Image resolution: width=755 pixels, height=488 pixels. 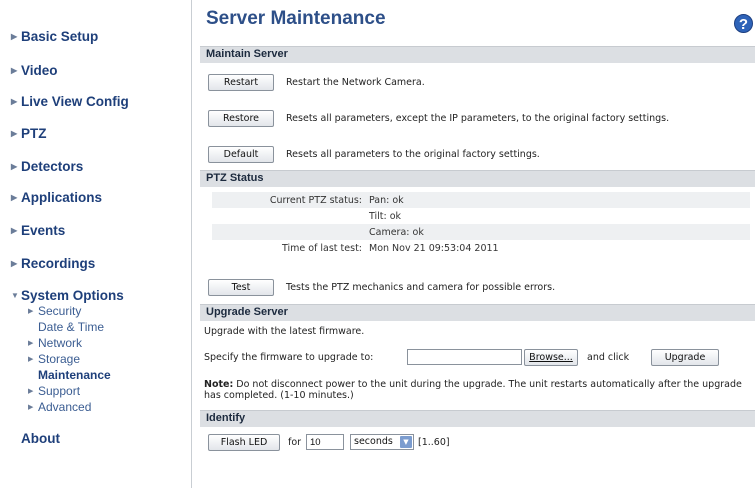 I want to click on note-label: Note:, so click(x=219, y=384).